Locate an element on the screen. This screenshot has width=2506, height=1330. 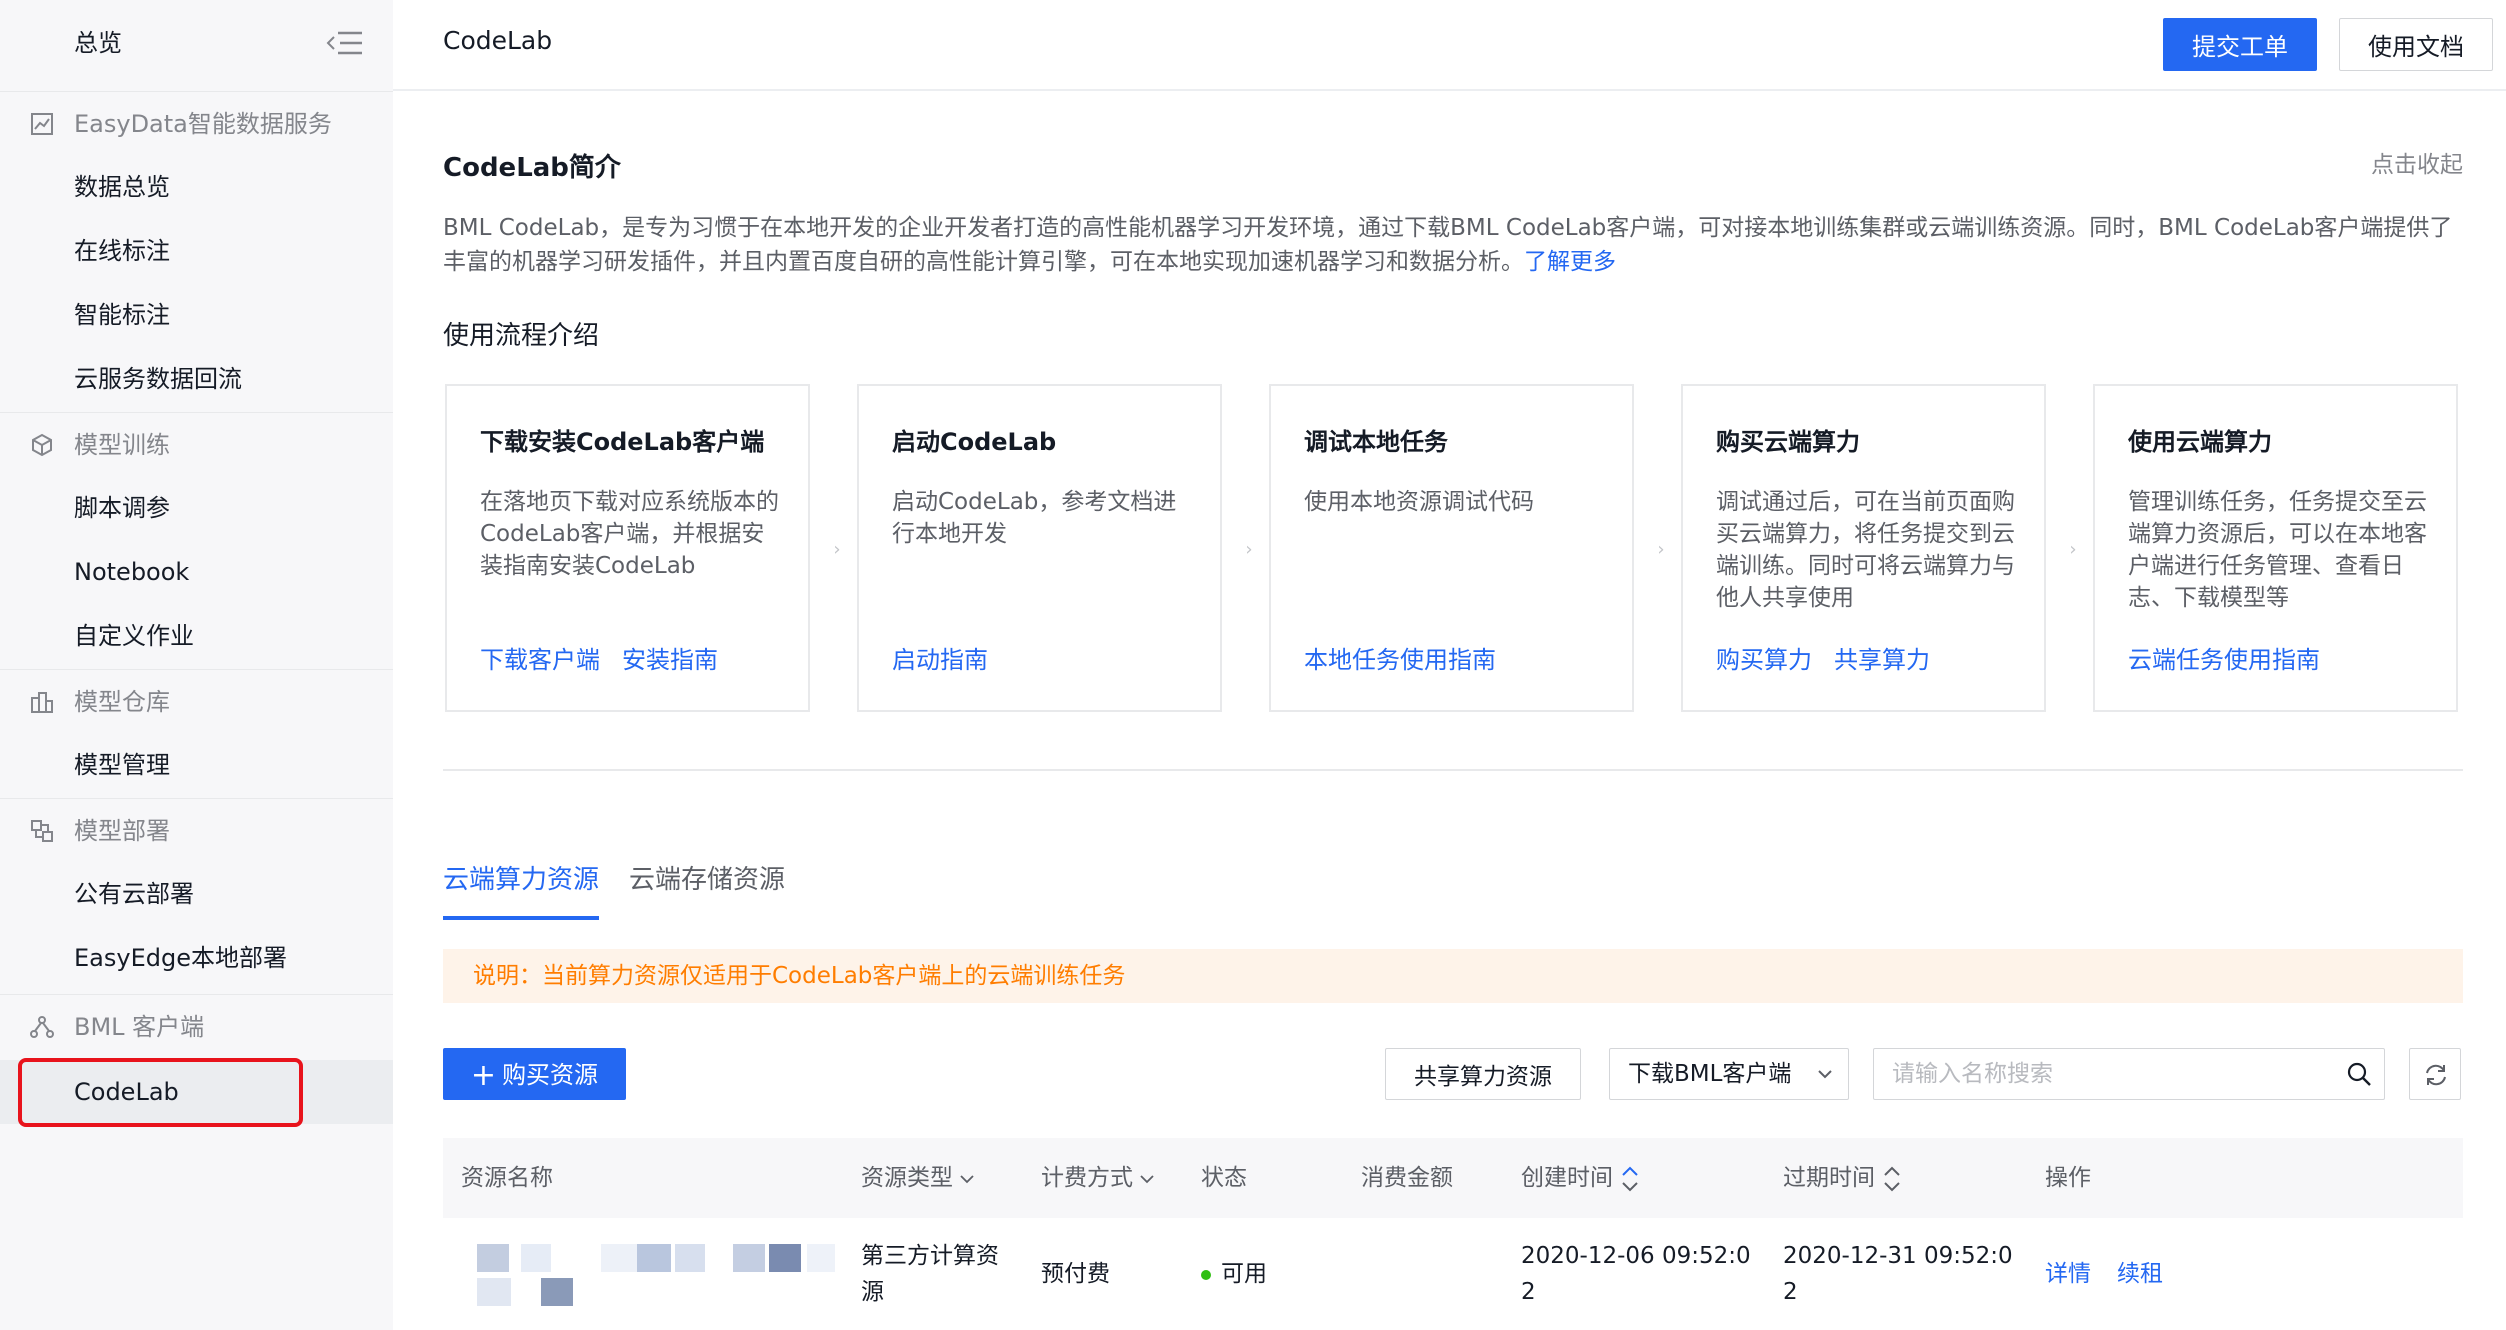
collapse-menu-icon is located at coordinates (345, 43).